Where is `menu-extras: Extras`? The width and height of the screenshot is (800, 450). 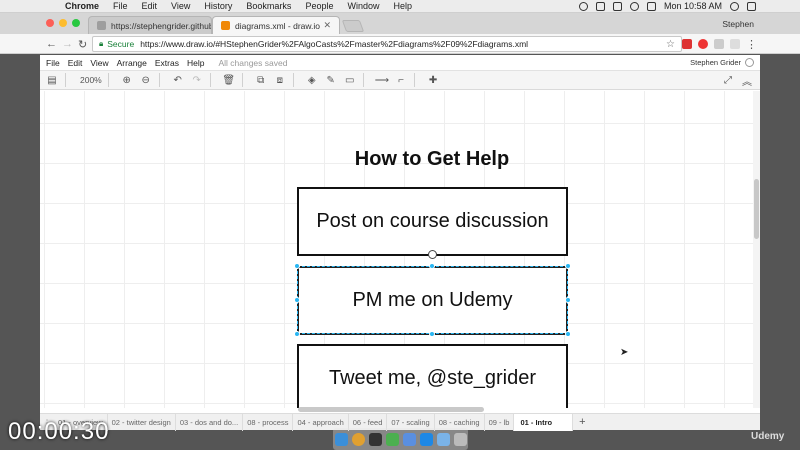 menu-extras: Extras is located at coordinates (170, 63).